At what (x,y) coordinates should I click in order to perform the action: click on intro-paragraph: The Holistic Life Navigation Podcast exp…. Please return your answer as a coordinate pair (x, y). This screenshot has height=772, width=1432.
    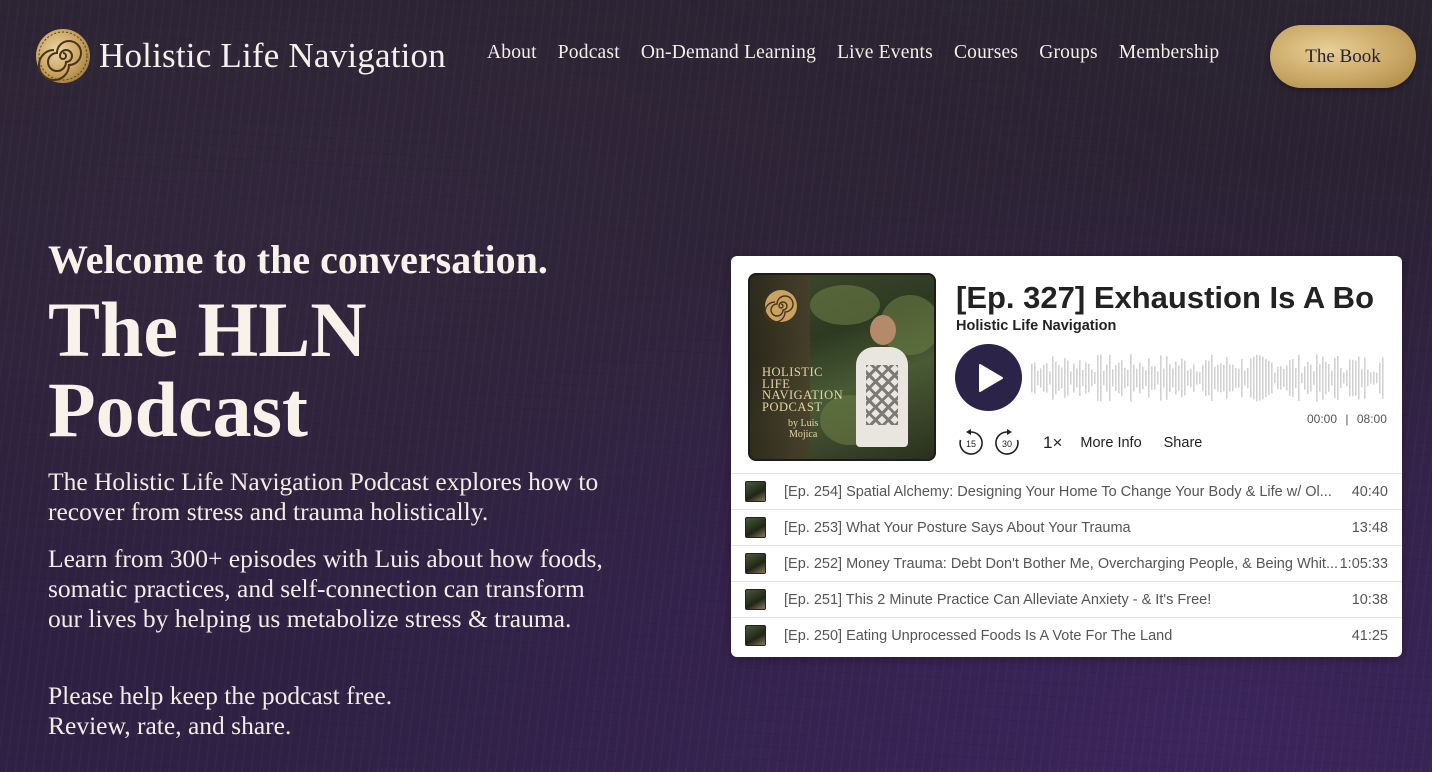
    Looking at the image, I should click on (323, 496).